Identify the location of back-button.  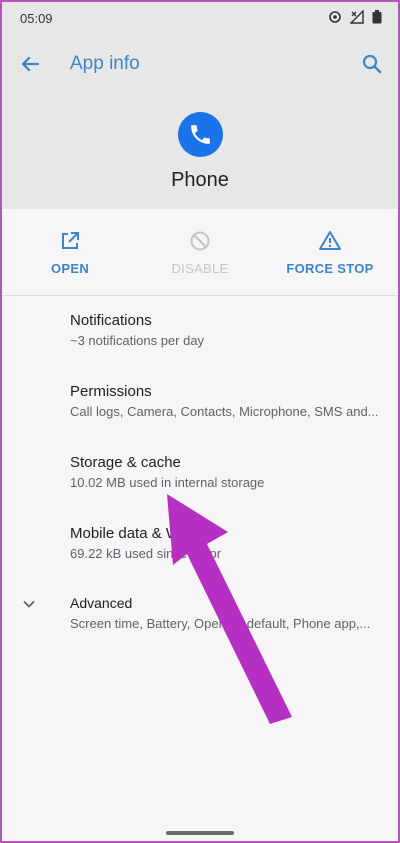
(30, 64).